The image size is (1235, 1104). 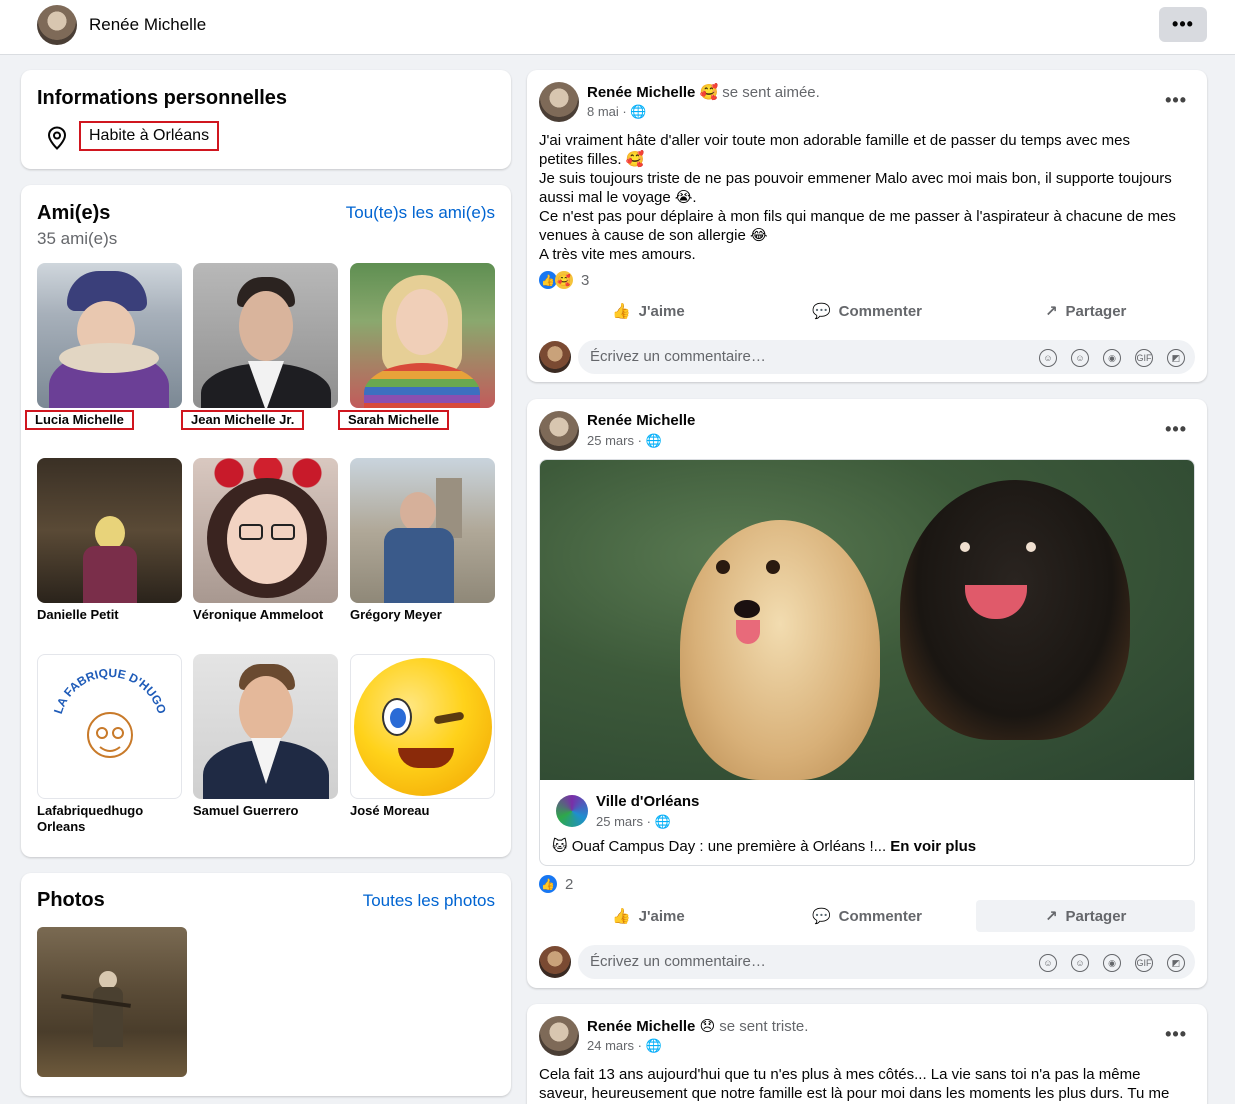 I want to click on friend-tile: Véronique Ammeloot, so click(x=265, y=541).